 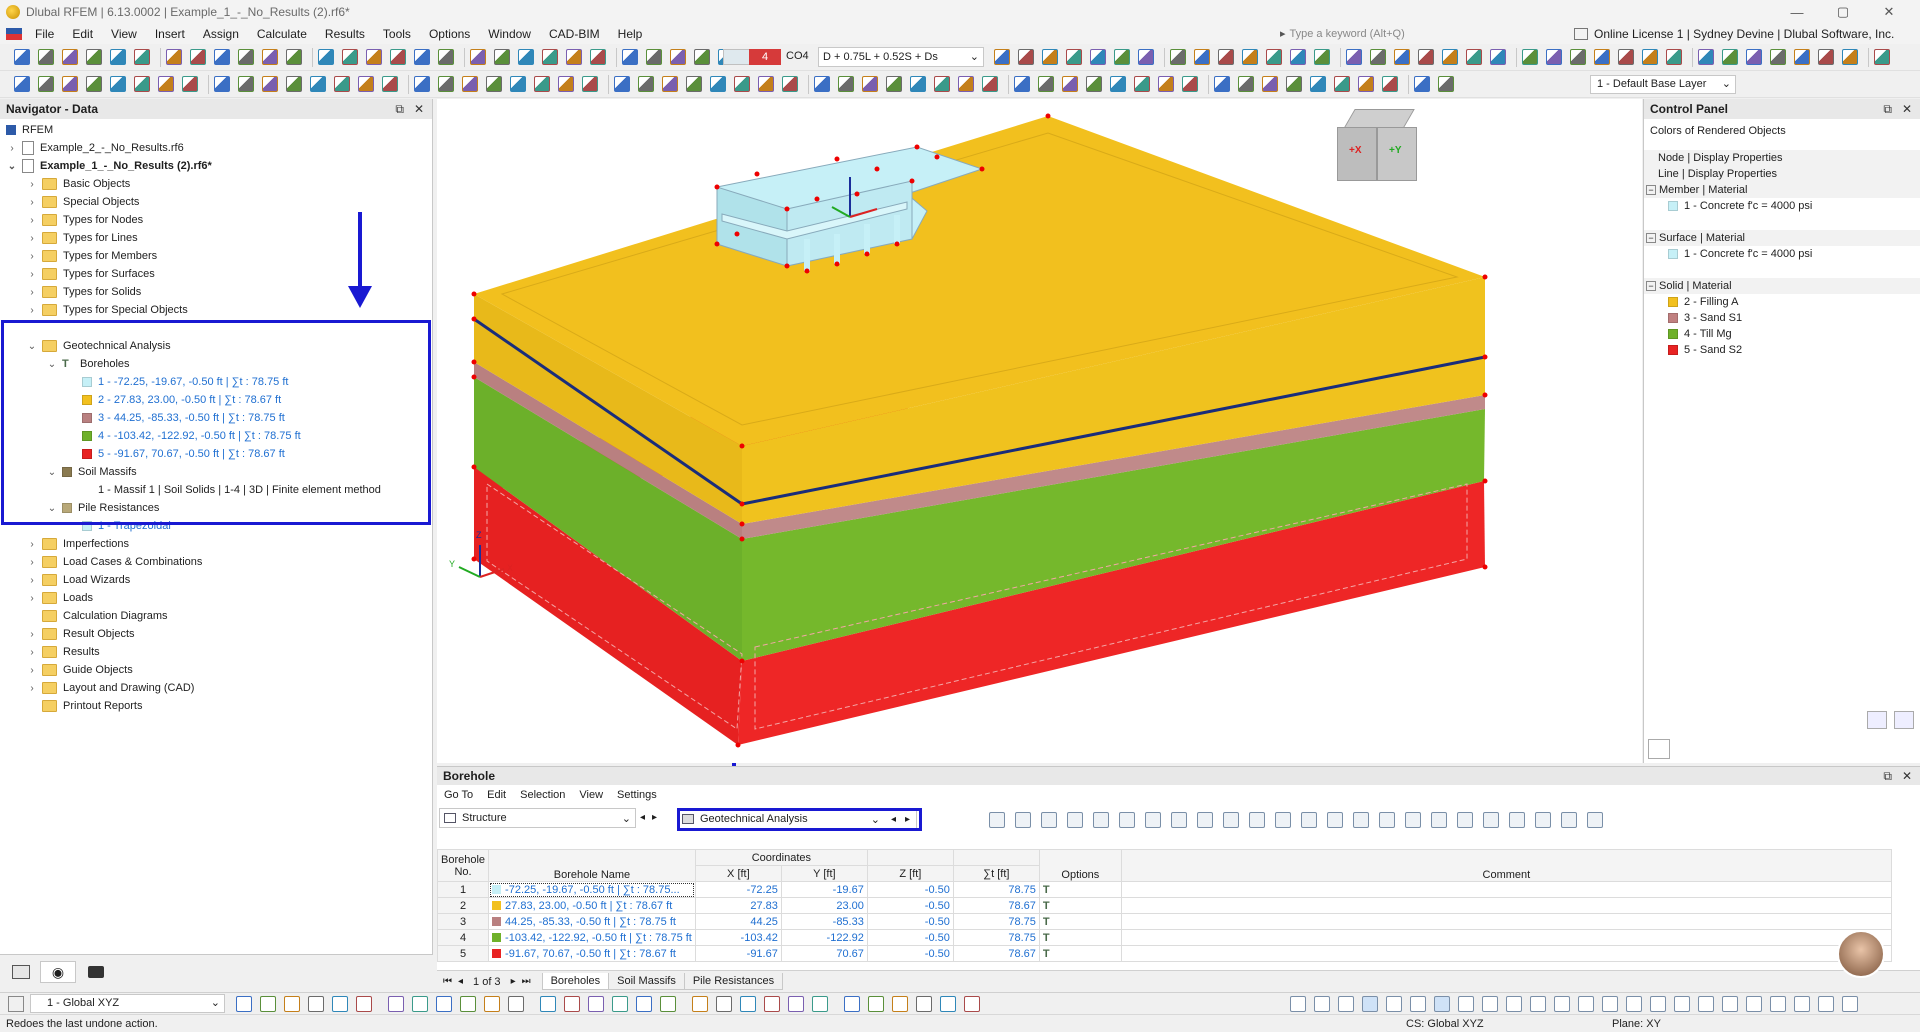 What do you see at coordinates (82, 202) in the screenshot?
I see `tree-folder: › Special Objects` at bounding box center [82, 202].